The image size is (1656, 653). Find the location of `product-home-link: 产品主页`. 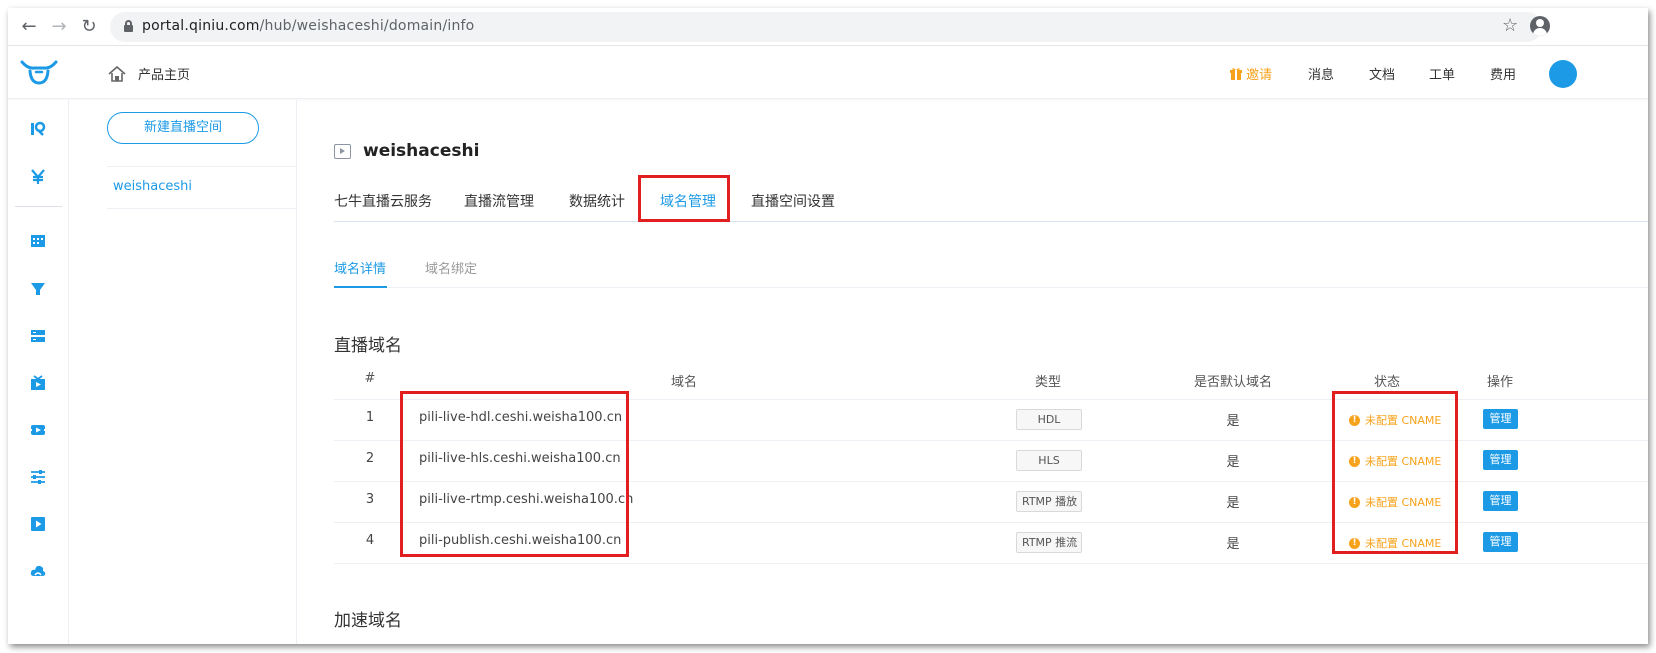

product-home-link: 产品主页 is located at coordinates (149, 73).